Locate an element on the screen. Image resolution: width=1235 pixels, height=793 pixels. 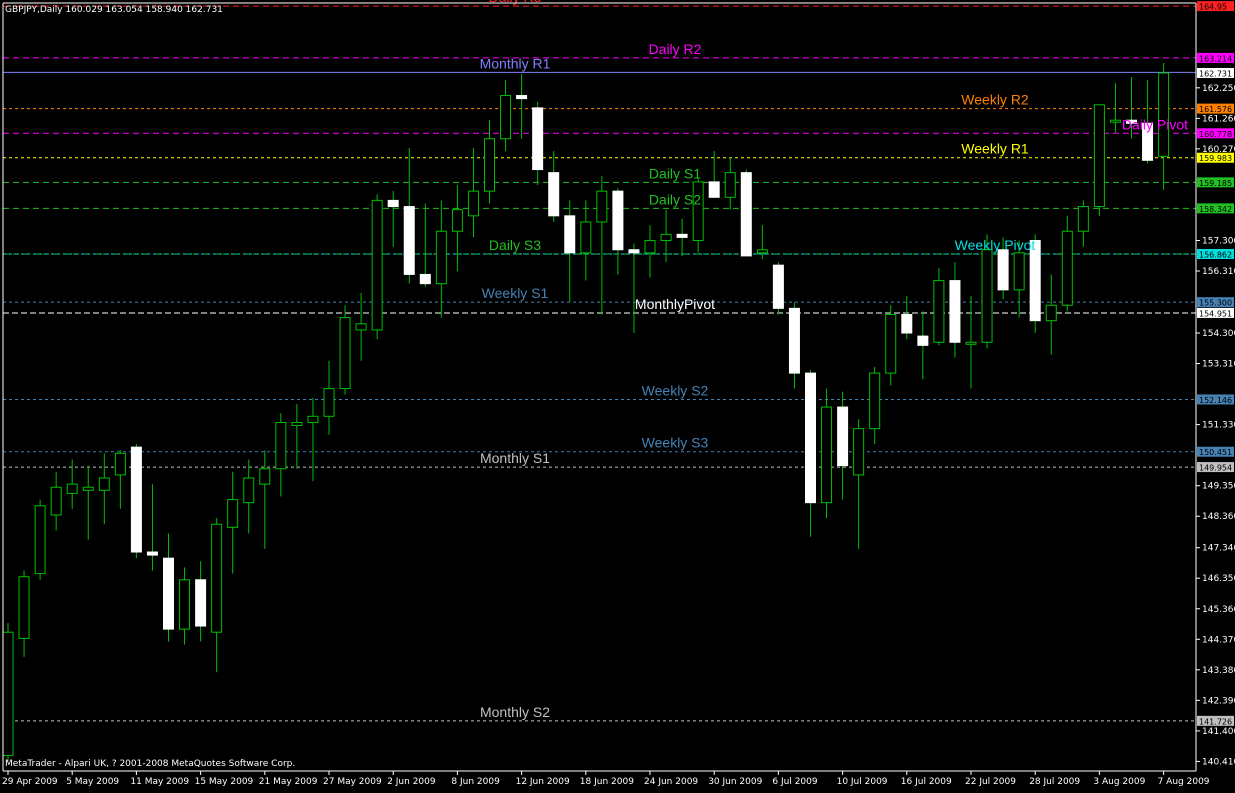
level-tag-10: 155.300 is located at coordinates (1215, 303).